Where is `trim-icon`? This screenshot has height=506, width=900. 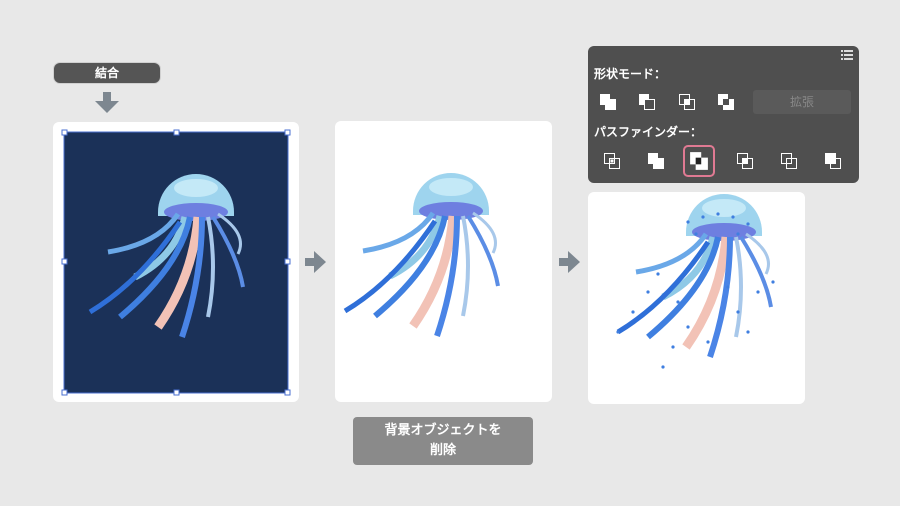
trim-icon is located at coordinates (656, 161).